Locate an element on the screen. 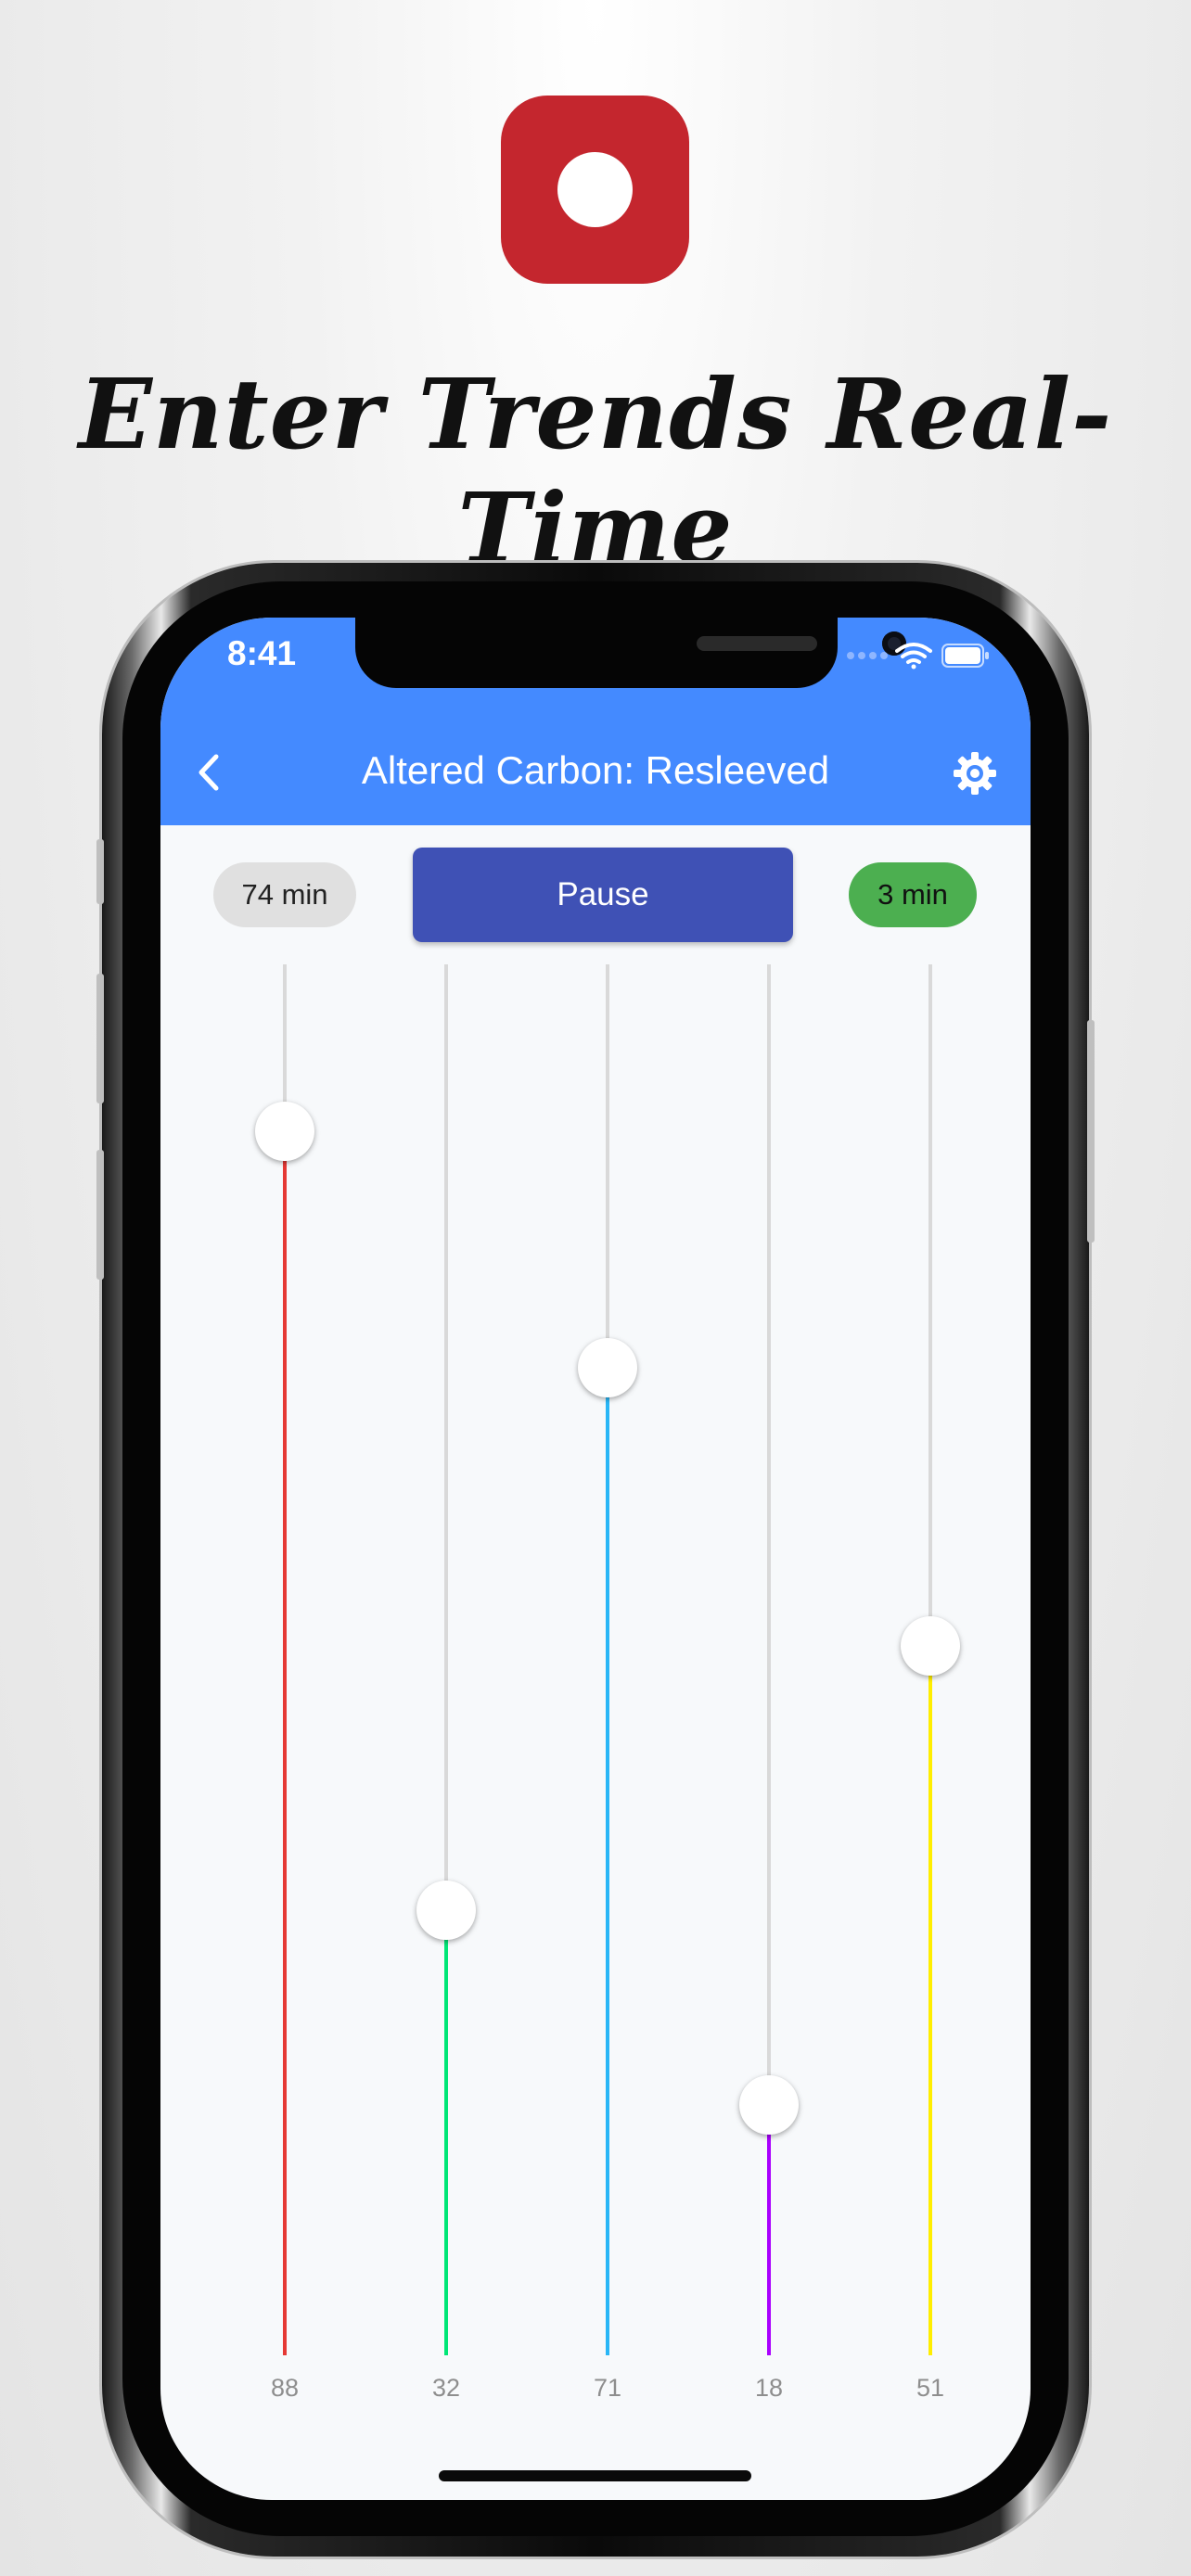  signal-icon is located at coordinates (868, 655).